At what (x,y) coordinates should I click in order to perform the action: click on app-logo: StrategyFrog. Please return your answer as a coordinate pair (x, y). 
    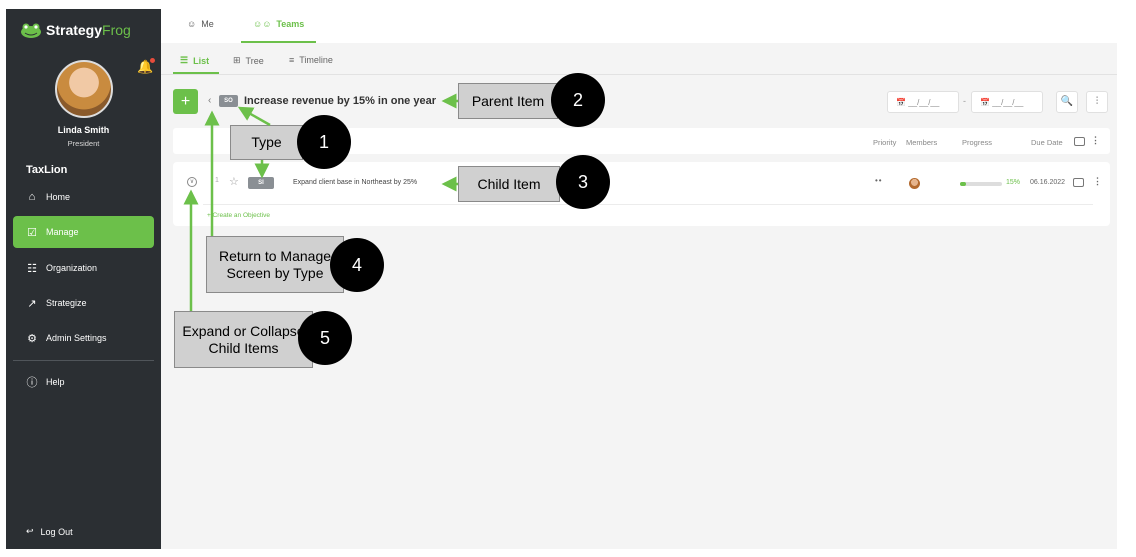
    Looking at the image, I should click on (75, 30).